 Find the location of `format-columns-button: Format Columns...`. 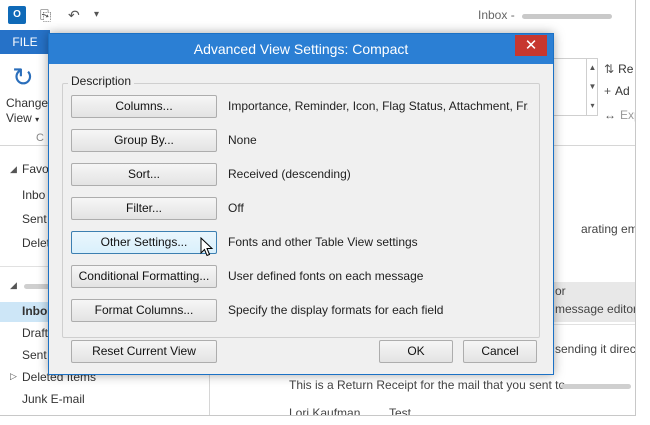

format-columns-button: Format Columns... is located at coordinates (144, 310).